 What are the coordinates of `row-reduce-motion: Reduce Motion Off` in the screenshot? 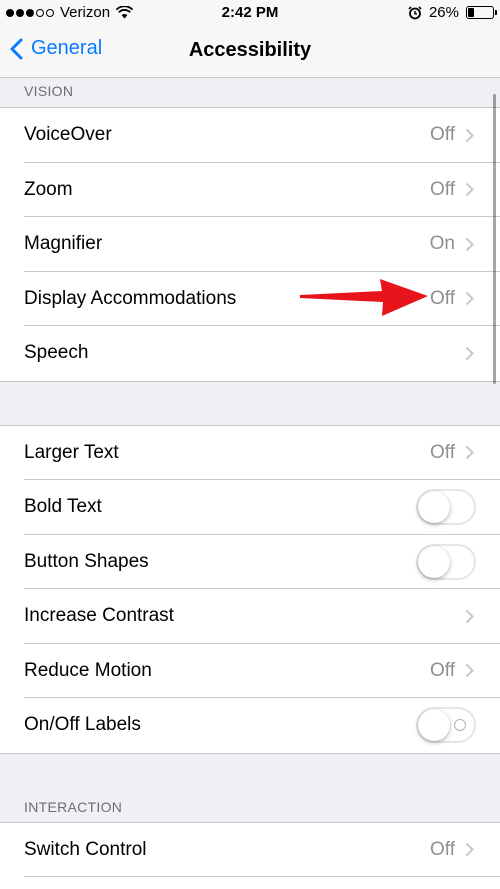 It's located at (250, 671).